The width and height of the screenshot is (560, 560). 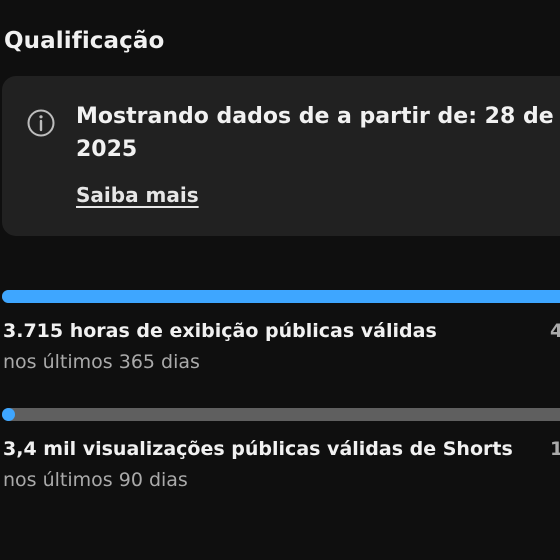 What do you see at coordinates (137, 195) in the screenshot?
I see `learn-more-link: Saiba mais` at bounding box center [137, 195].